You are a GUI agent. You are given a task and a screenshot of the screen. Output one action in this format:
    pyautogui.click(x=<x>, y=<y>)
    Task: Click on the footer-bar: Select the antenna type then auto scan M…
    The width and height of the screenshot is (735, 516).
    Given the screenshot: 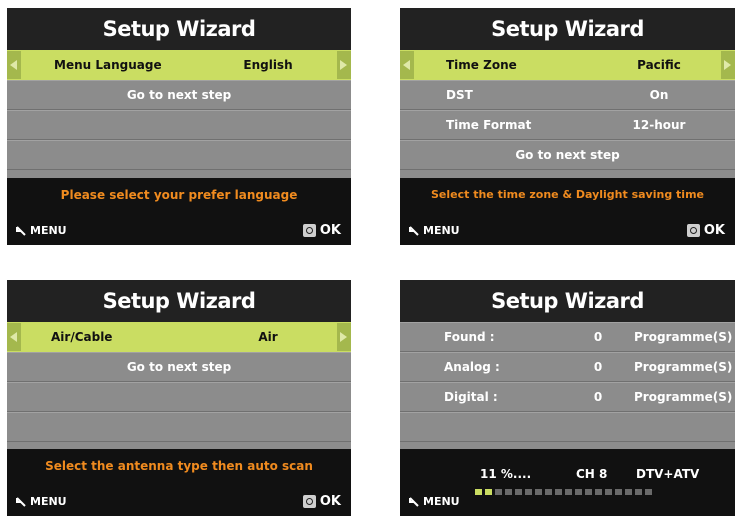 What is the action you would take?
    pyautogui.click(x=179, y=482)
    